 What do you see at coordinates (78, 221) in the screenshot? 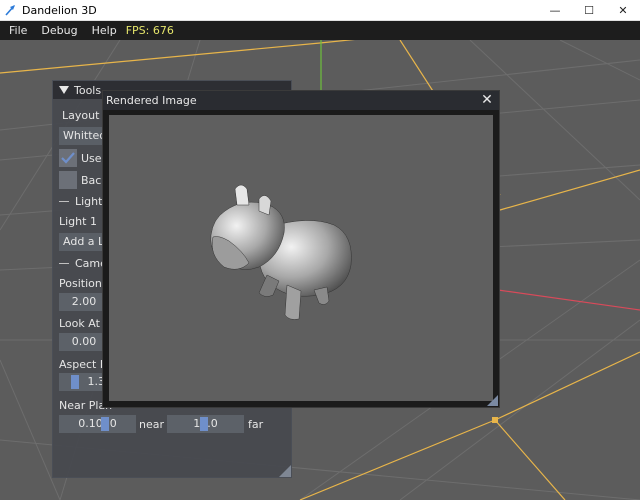
I see `light1-label: Light 1` at bounding box center [78, 221].